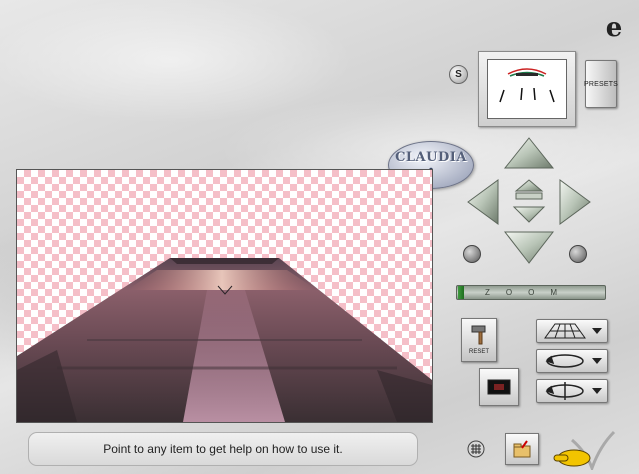  I want to click on zoom-slider-thumb, so click(461, 292).